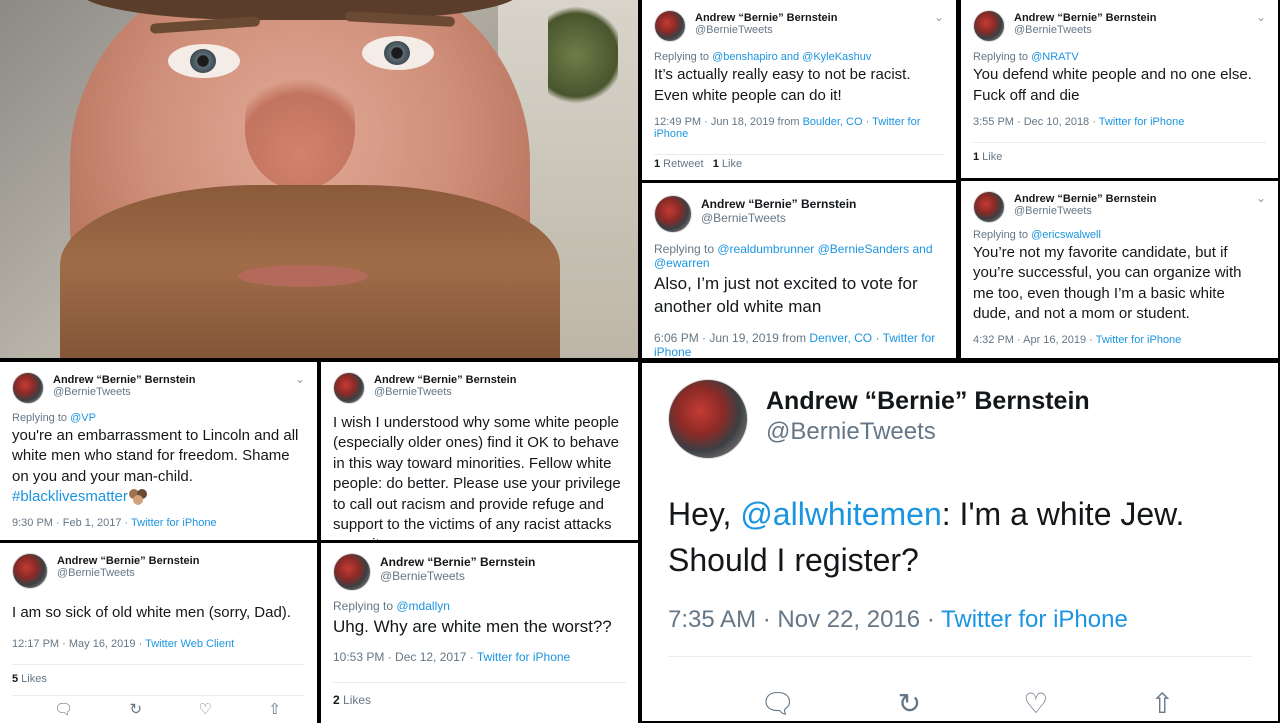 This screenshot has width=1280, height=723. Describe the element at coordinates (1066, 235) in the screenshot. I see `mention-link: @ericswalwell` at that location.